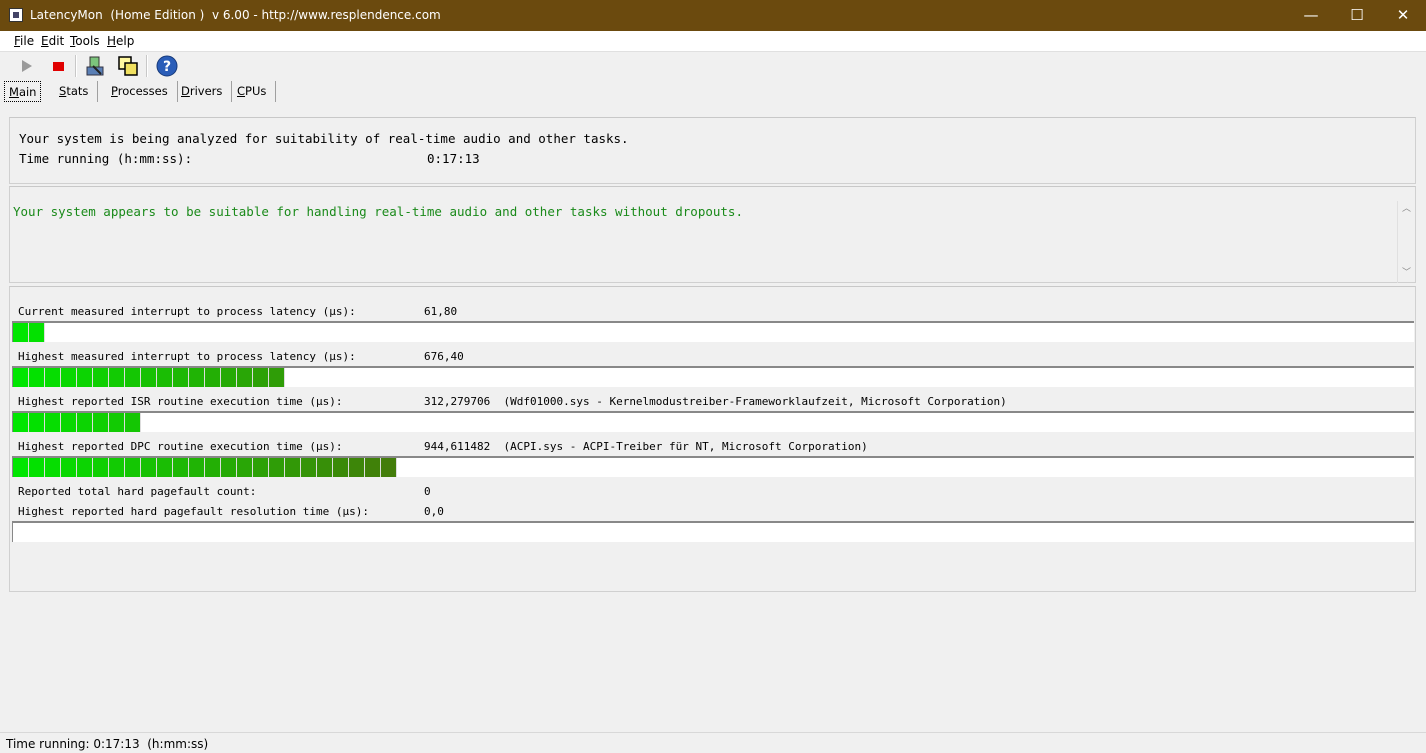 This screenshot has height=753, width=1426. I want to click on highest-latency-value: 676,40, so click(444, 356).